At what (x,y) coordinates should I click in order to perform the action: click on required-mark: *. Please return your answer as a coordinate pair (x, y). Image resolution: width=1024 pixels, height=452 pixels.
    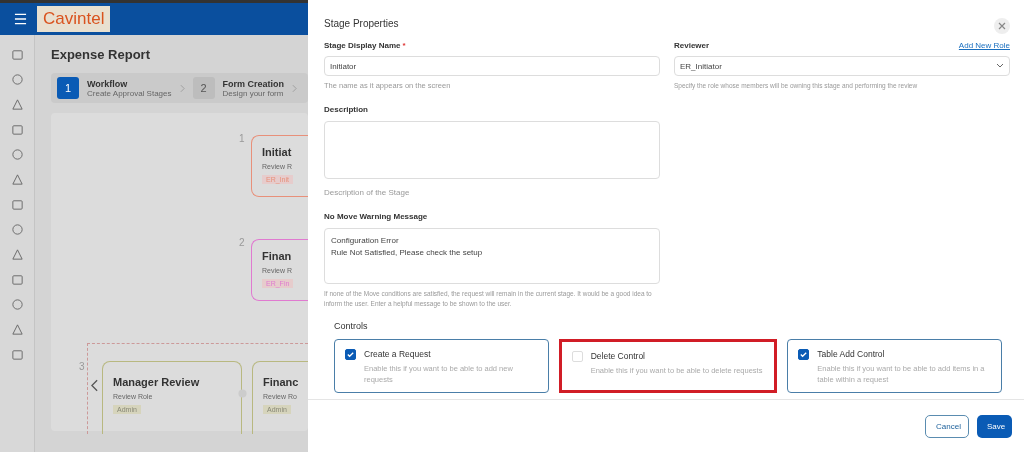
    Looking at the image, I should click on (404, 45).